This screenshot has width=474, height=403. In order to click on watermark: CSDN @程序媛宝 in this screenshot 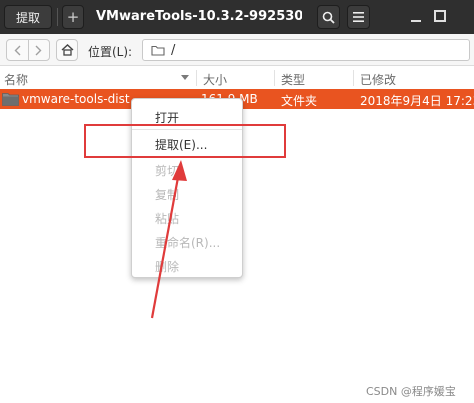, I will do `click(411, 391)`.